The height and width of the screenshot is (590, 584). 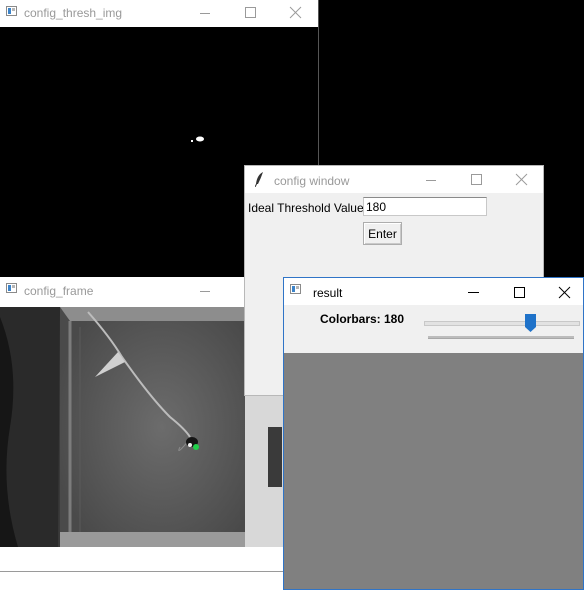 I want to click on feather-icon, so click(x=259, y=179).